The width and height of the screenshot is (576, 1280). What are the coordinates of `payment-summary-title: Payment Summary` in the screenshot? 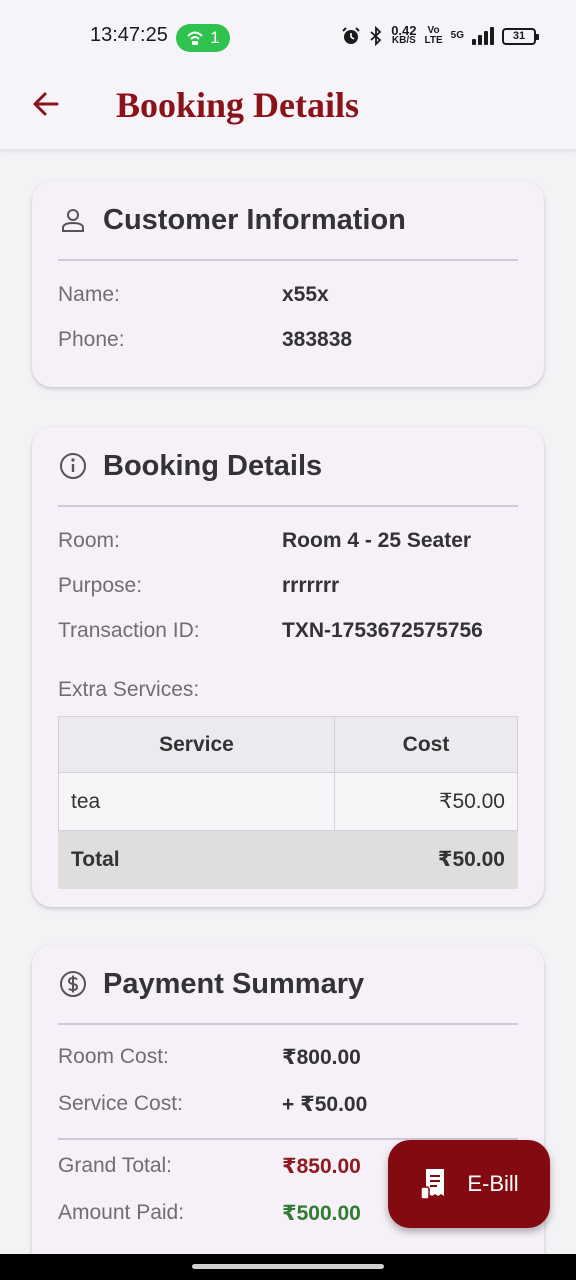 It's located at (234, 983).